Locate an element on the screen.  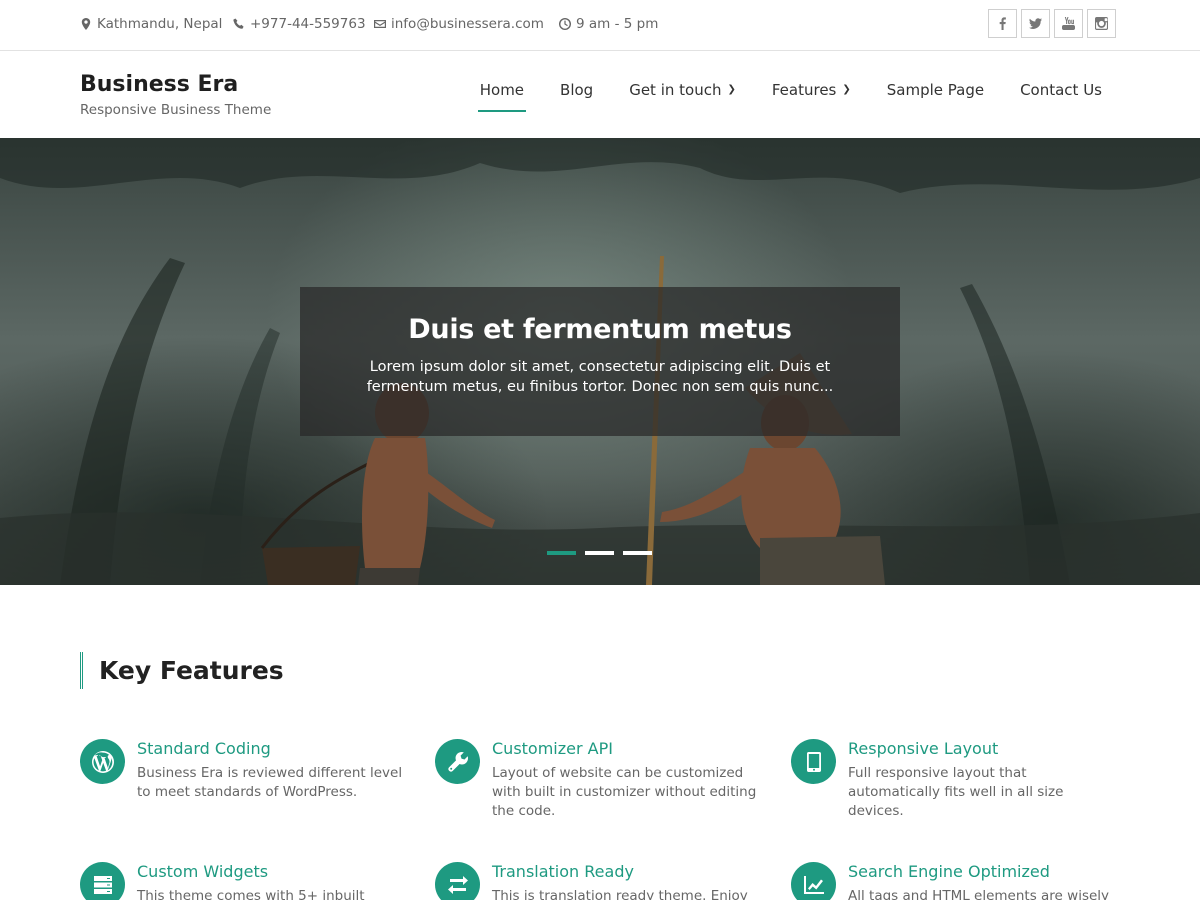
phone-info: +977-44-559763 is located at coordinates (299, 24).